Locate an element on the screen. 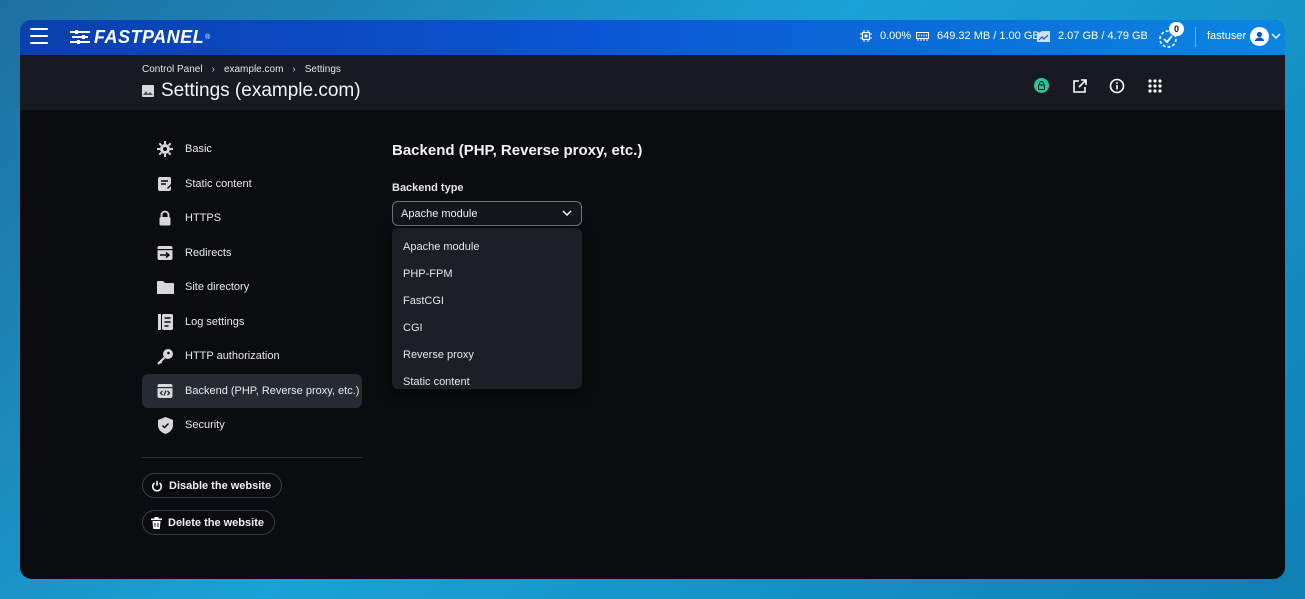  log-icon is located at coordinates (165, 322).